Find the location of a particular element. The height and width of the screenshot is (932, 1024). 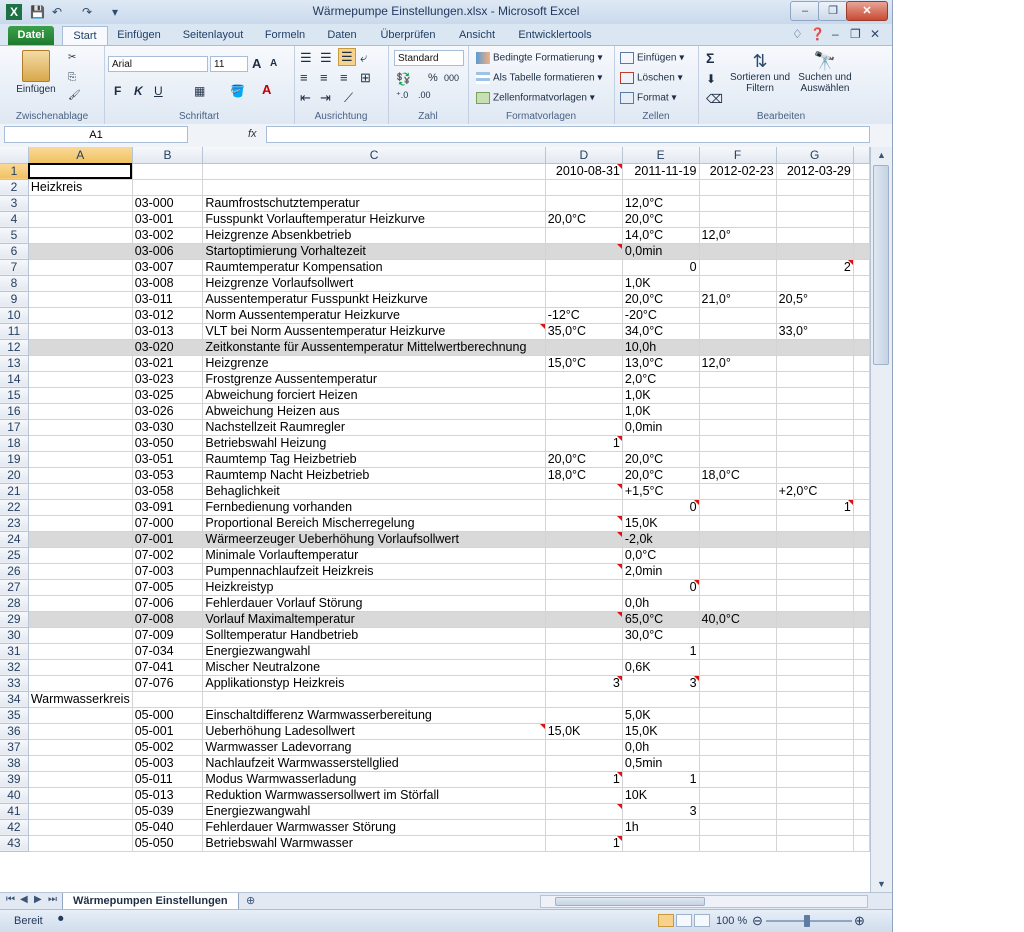

cell-a15 is located at coordinates (80, 395).